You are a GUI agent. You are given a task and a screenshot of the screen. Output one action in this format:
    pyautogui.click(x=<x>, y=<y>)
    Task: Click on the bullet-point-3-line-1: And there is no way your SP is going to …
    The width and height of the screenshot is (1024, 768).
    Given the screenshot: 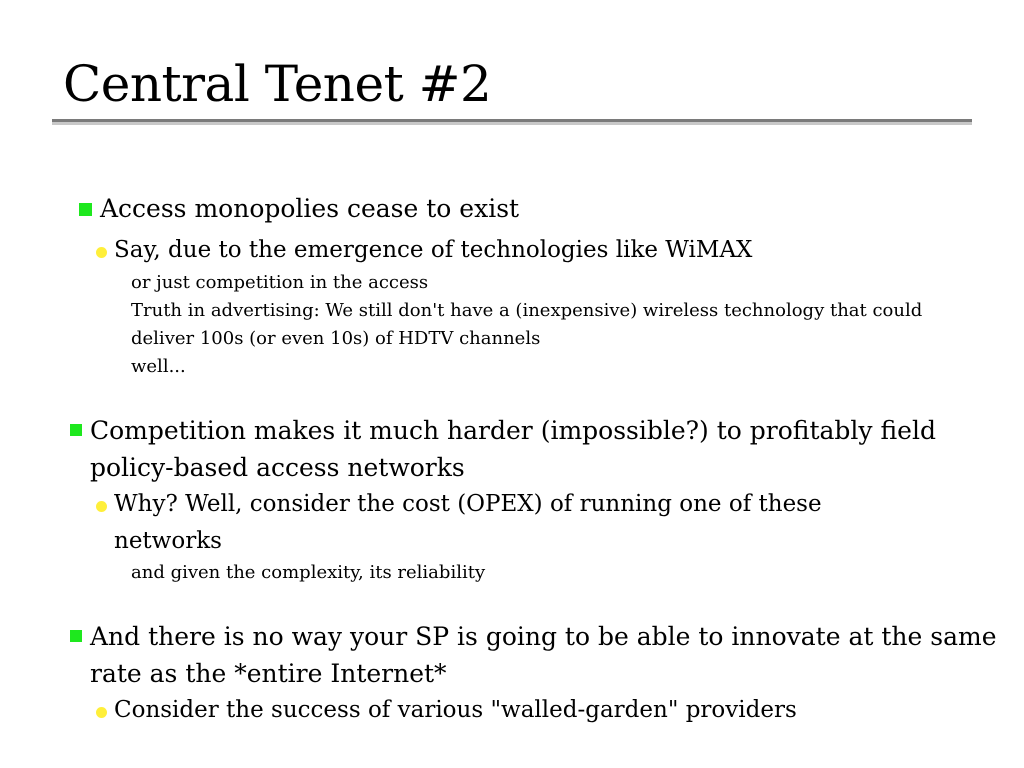 What is the action you would take?
    pyautogui.click(x=543, y=636)
    